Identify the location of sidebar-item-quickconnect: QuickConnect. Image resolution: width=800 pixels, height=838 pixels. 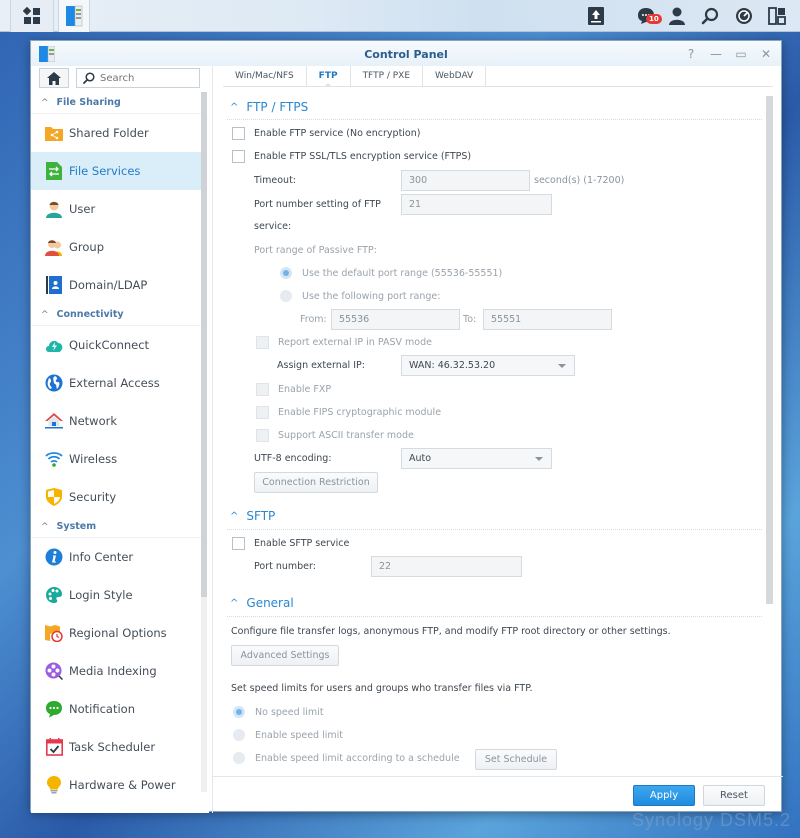
(116, 345).